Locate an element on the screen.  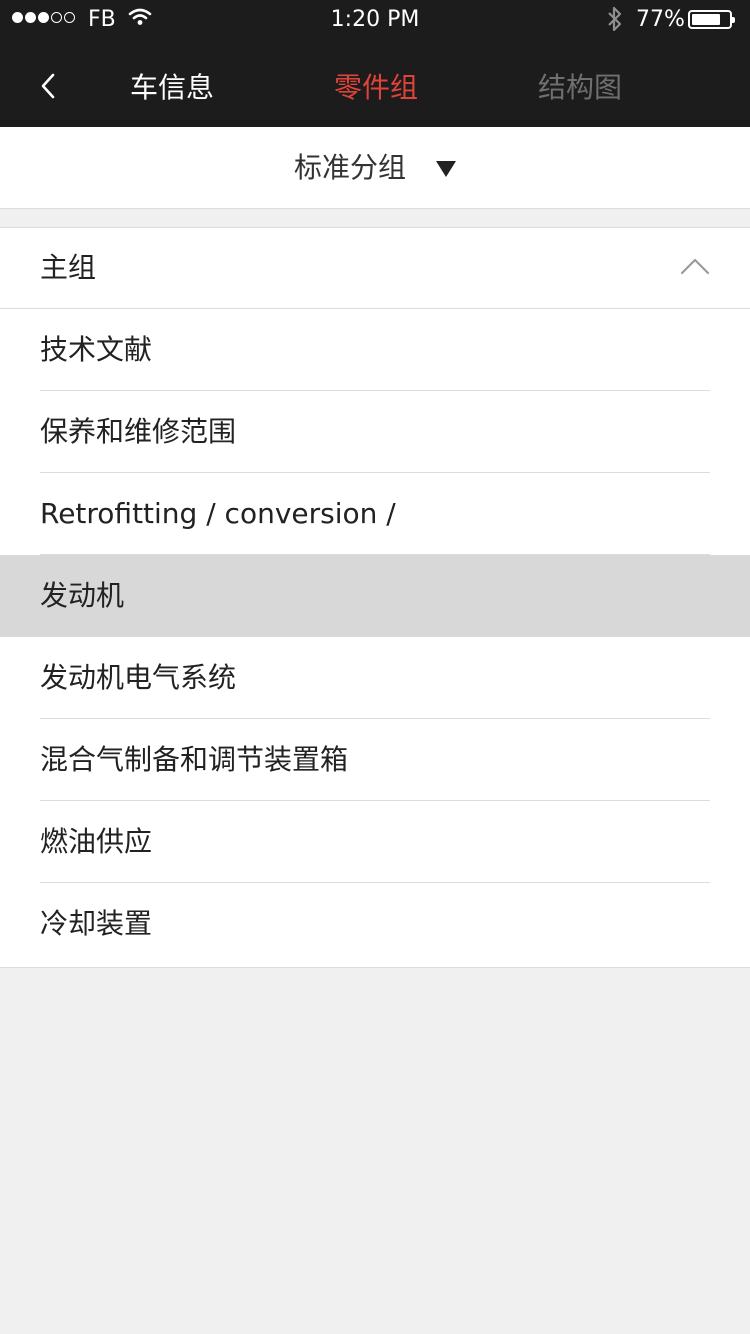
battery-fill is located at coordinates (706, 19).